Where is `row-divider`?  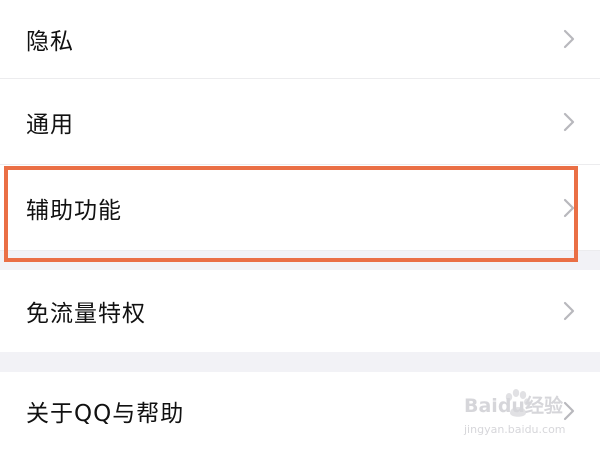 row-divider is located at coordinates (300, 250).